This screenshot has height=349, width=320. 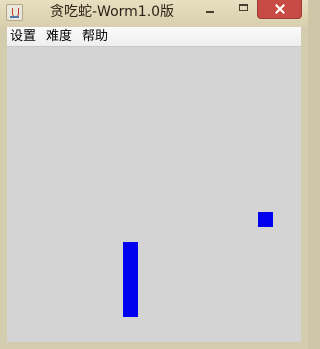 I want to click on title-bar: 贪吃蛇-Worm1.0版, so click(x=154, y=13).